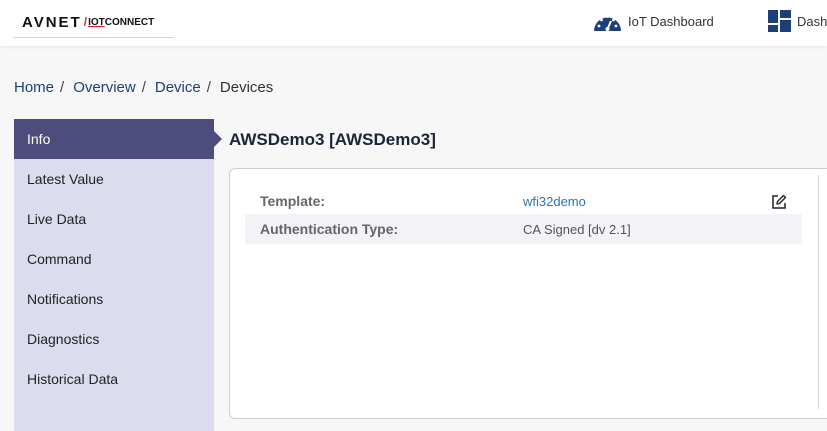 This screenshot has height=431, width=827. I want to click on logo-brand: AVNET, so click(52, 22).